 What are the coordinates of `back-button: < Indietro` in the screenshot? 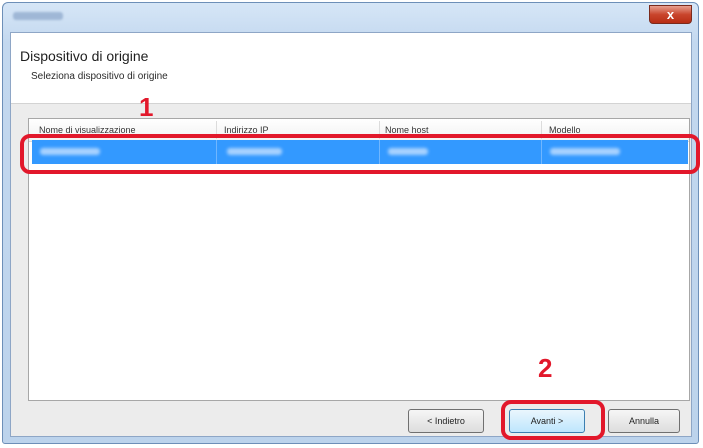 It's located at (446, 421).